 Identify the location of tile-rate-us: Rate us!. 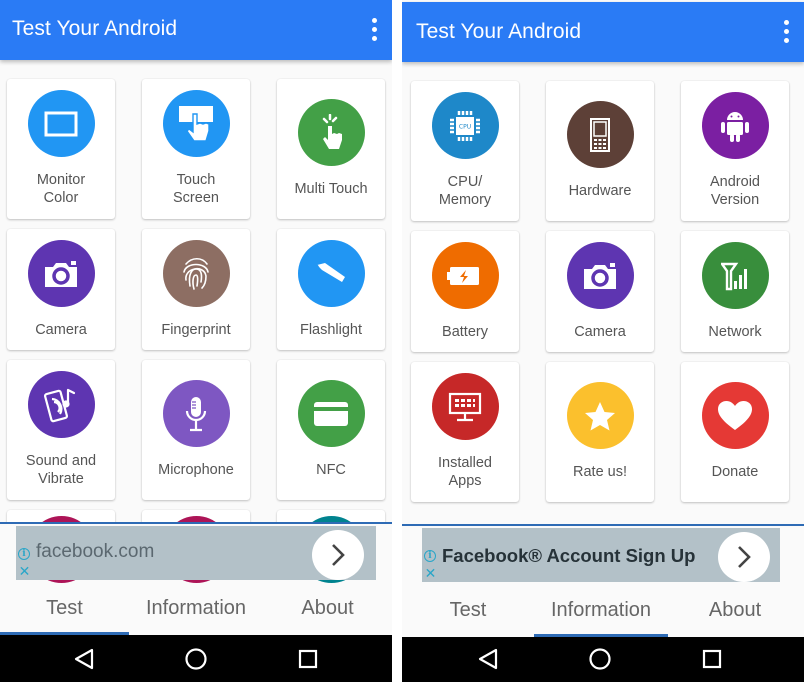
(600, 432).